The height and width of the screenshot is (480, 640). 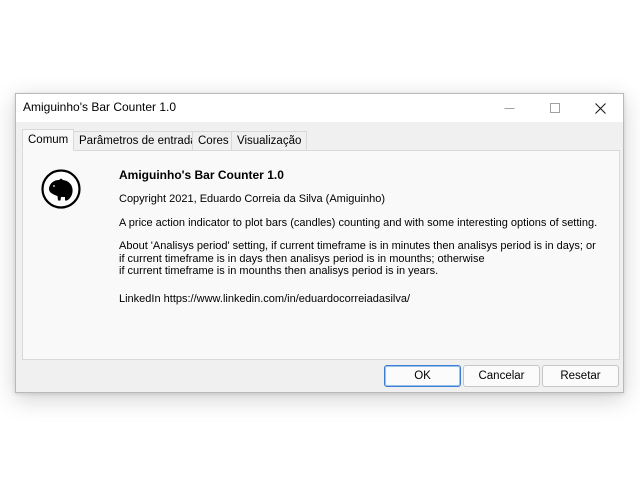 I want to click on ok-button: OK, so click(x=422, y=376).